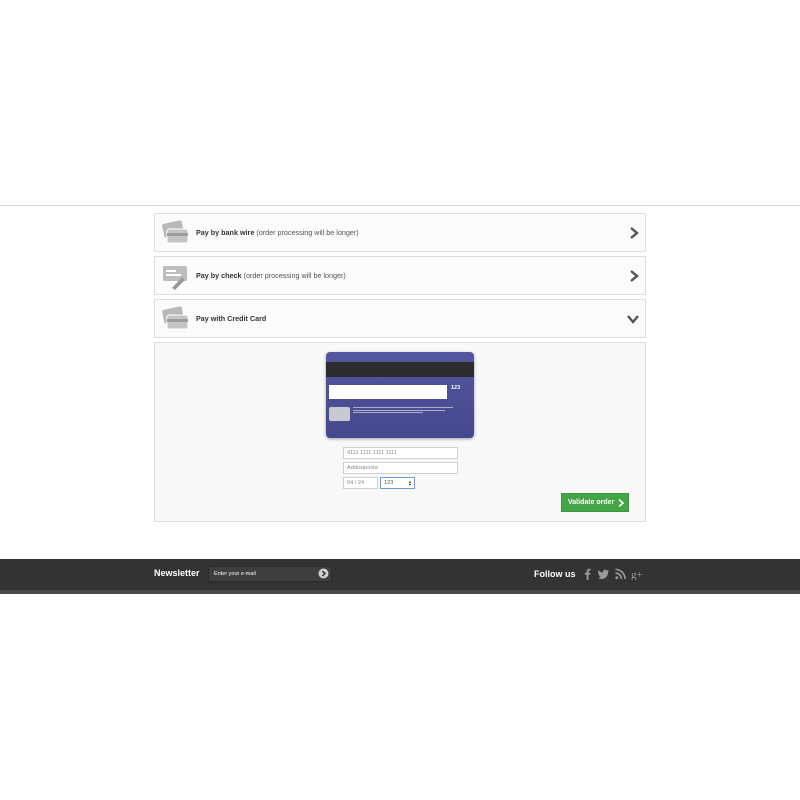  I want to click on validate-order-button: Validate order, so click(595, 502).